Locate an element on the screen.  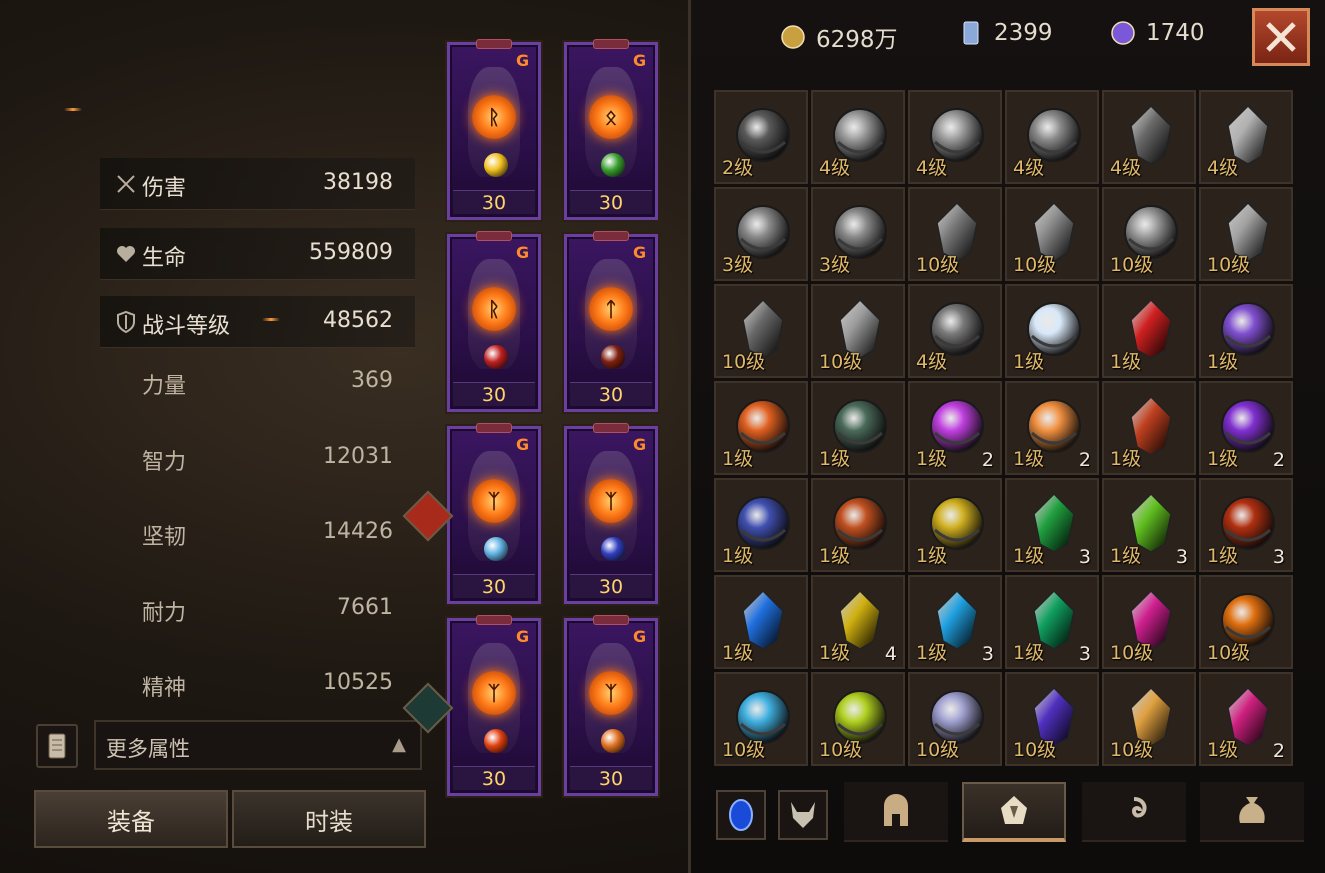
stat-label: 精神 is located at coordinates (164, 688).